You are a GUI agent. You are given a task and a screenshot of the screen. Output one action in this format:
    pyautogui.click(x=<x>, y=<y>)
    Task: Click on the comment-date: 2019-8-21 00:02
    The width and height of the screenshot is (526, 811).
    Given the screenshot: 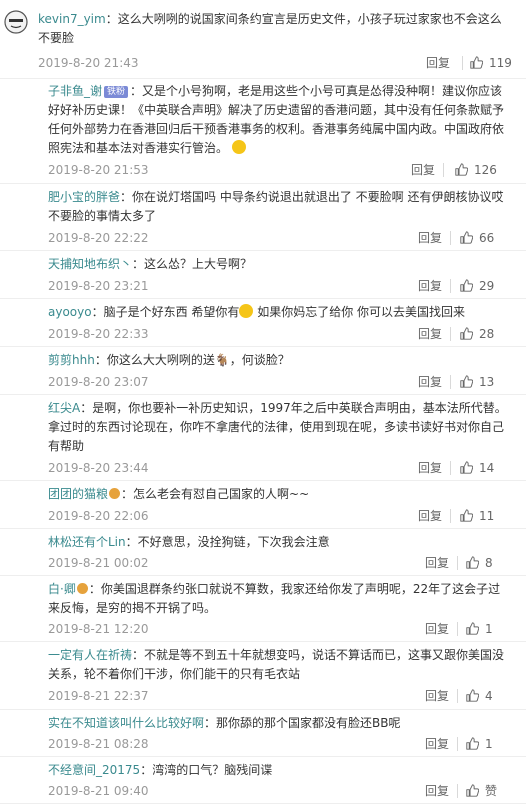 What is the action you would take?
    pyautogui.click(x=98, y=563)
    